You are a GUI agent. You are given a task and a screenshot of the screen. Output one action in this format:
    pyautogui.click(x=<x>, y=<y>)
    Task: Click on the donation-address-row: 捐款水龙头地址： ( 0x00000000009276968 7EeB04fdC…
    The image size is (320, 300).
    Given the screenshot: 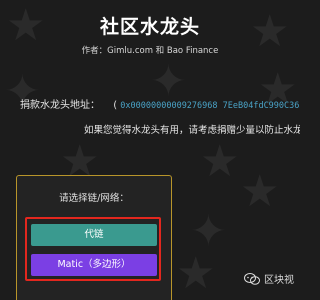 What is the action you would take?
    pyautogui.click(x=160, y=103)
    